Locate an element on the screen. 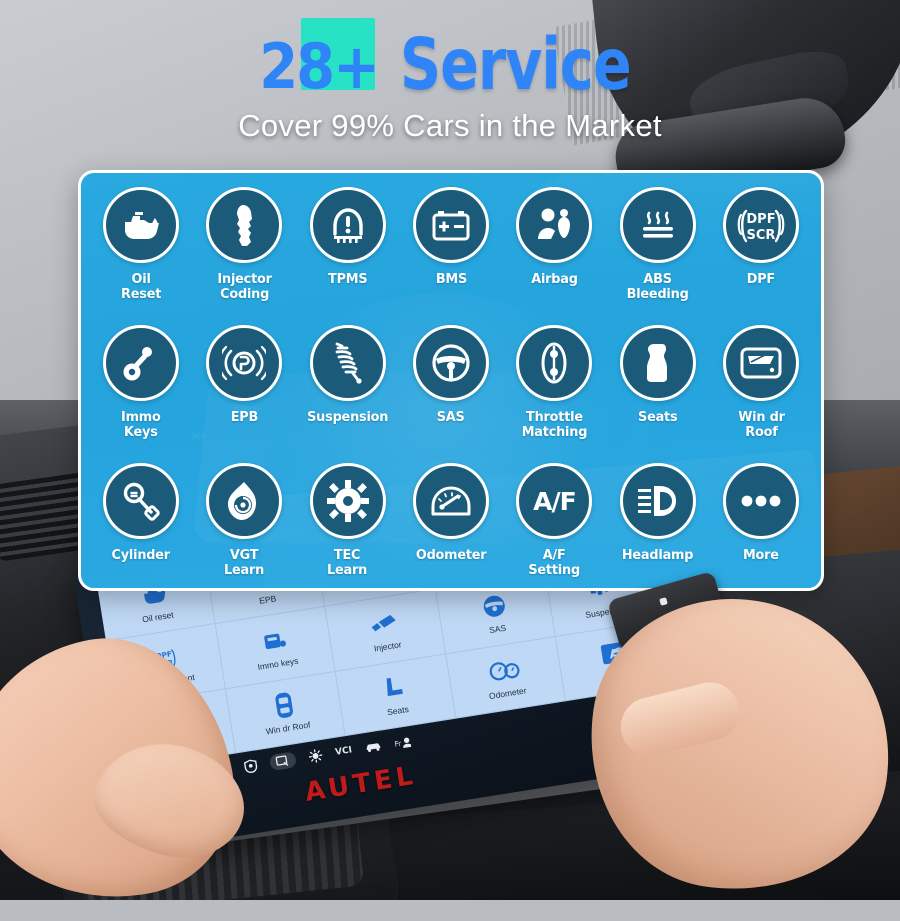  service-item-immo-keys: Immo Keys is located at coordinates (140, 394).